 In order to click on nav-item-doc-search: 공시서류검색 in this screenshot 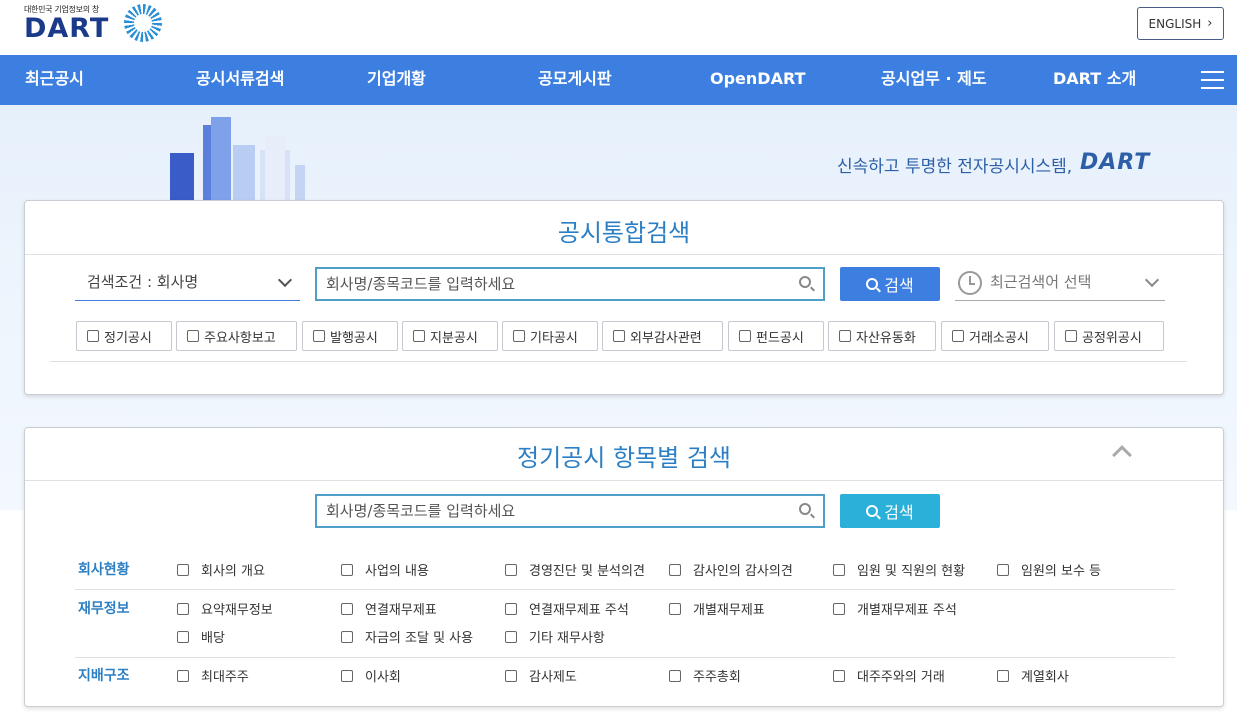, I will do `click(240, 80)`.